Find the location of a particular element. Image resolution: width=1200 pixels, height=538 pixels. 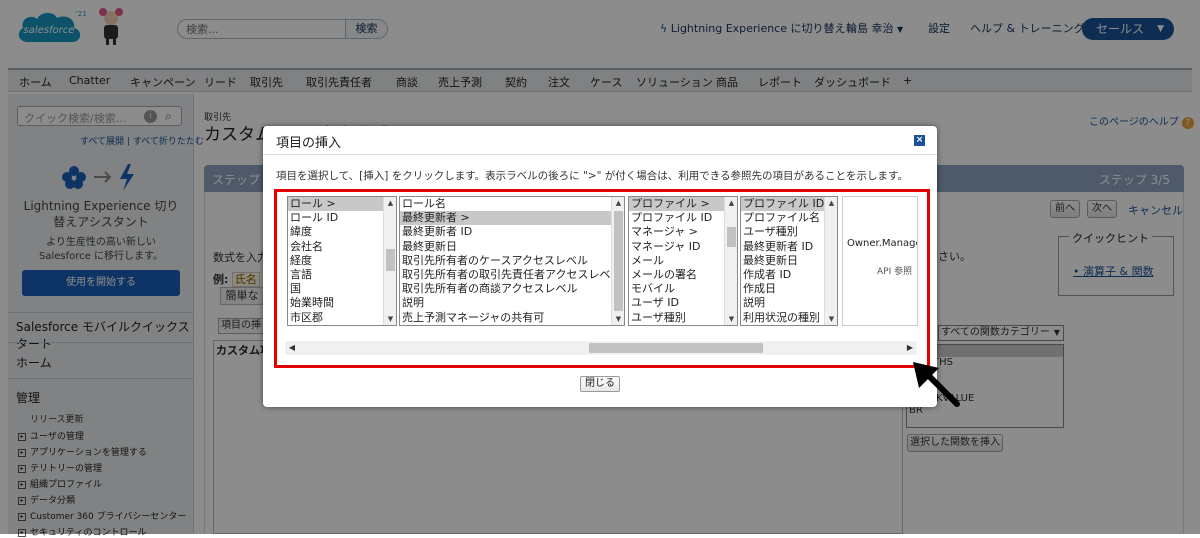

arrow-pointer-icon is located at coordinates (936, 384).